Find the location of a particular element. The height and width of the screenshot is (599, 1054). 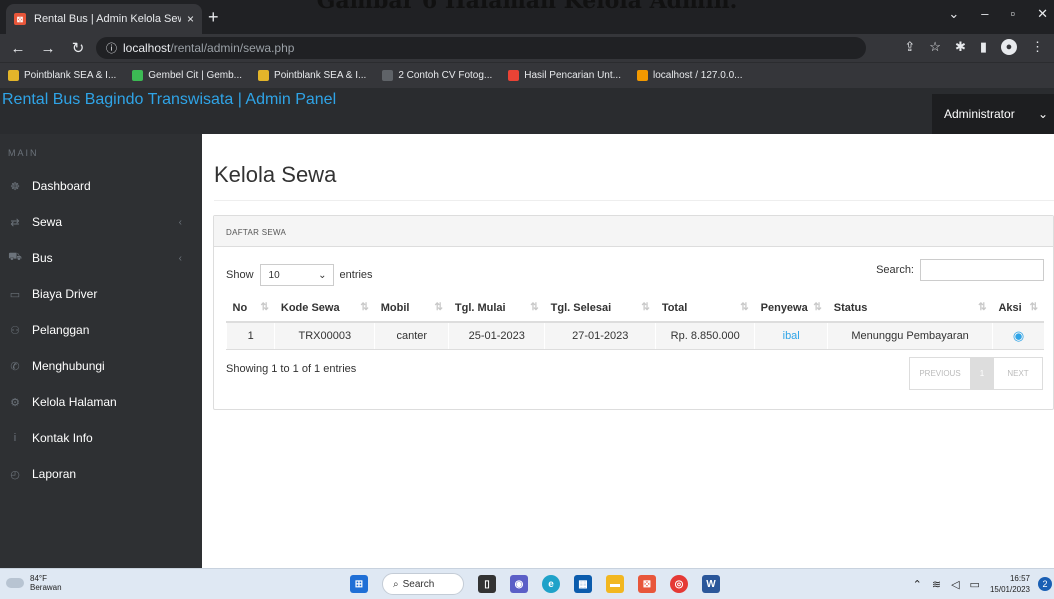

sidebar-item-bus: ⛟ Bus ‹ is located at coordinates (101, 258).